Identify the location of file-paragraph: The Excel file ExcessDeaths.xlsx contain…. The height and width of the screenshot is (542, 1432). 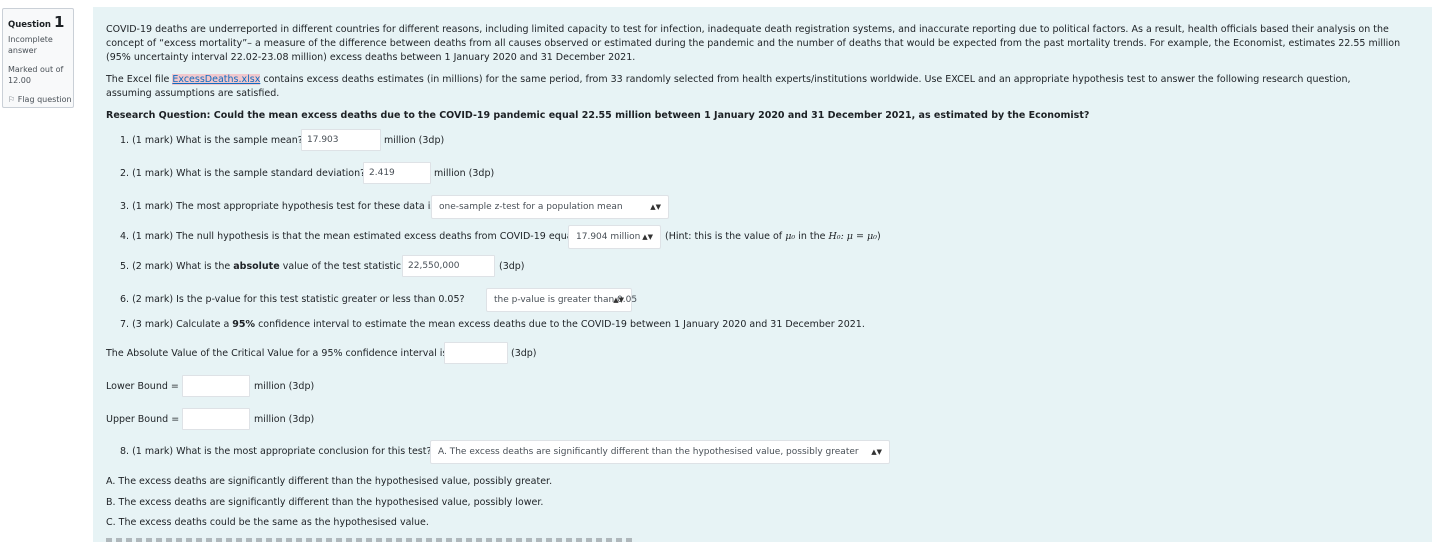
(751, 87).